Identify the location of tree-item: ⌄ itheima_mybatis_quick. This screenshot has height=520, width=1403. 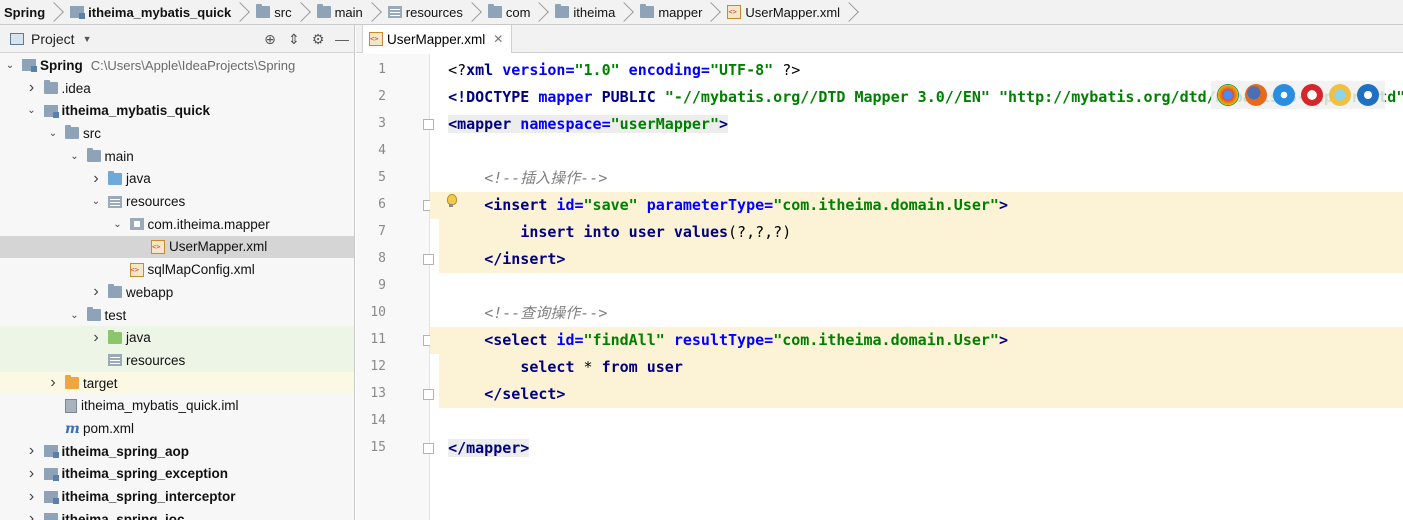
(177, 110).